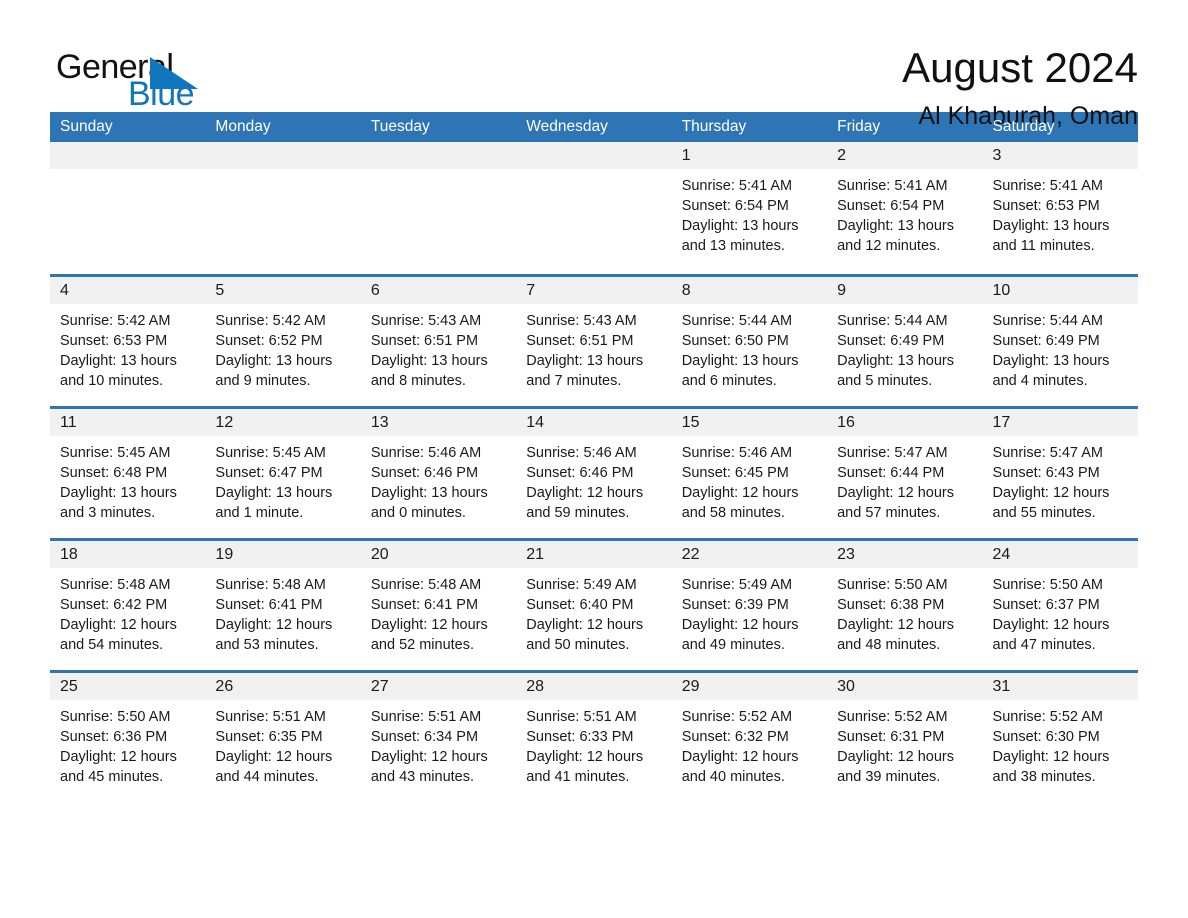  What do you see at coordinates (128, 155) in the screenshot?
I see `day-number-band` at bounding box center [128, 155].